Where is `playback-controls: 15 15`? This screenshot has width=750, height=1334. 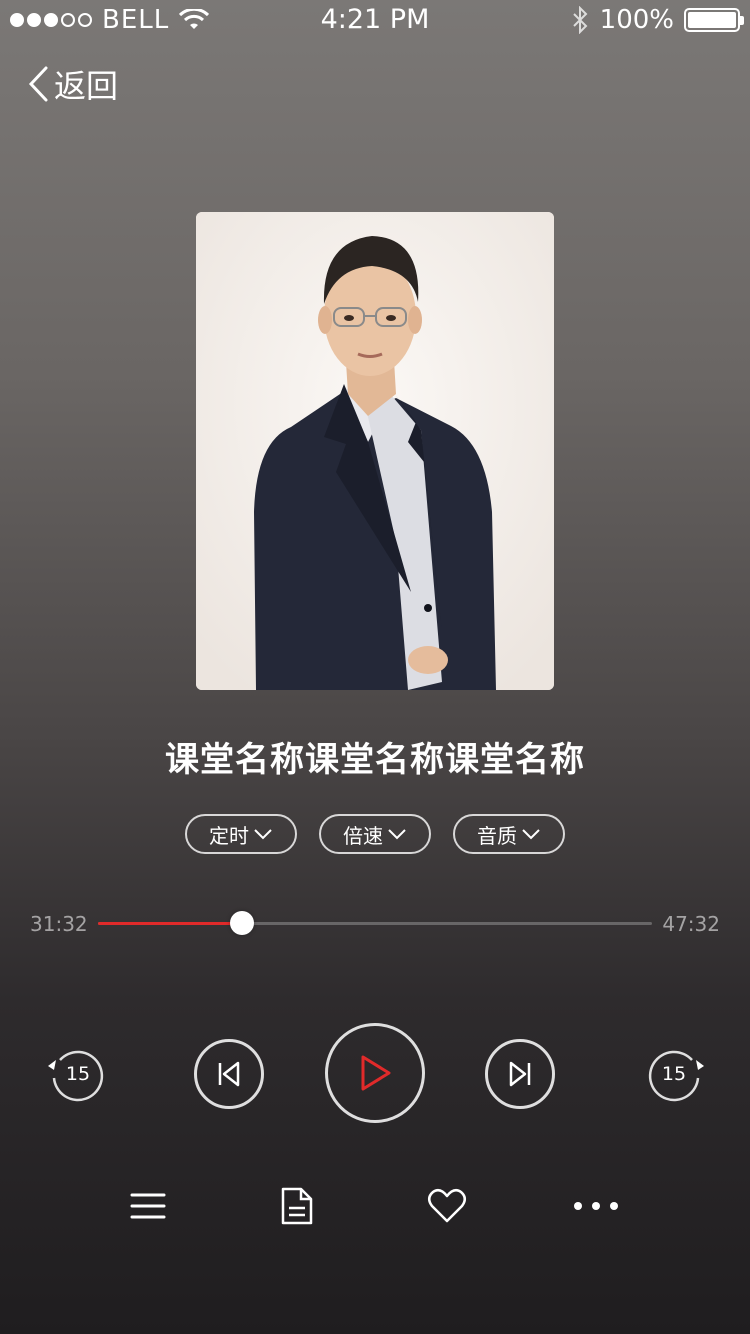
playback-controls: 15 15 is located at coordinates (375, 1075).